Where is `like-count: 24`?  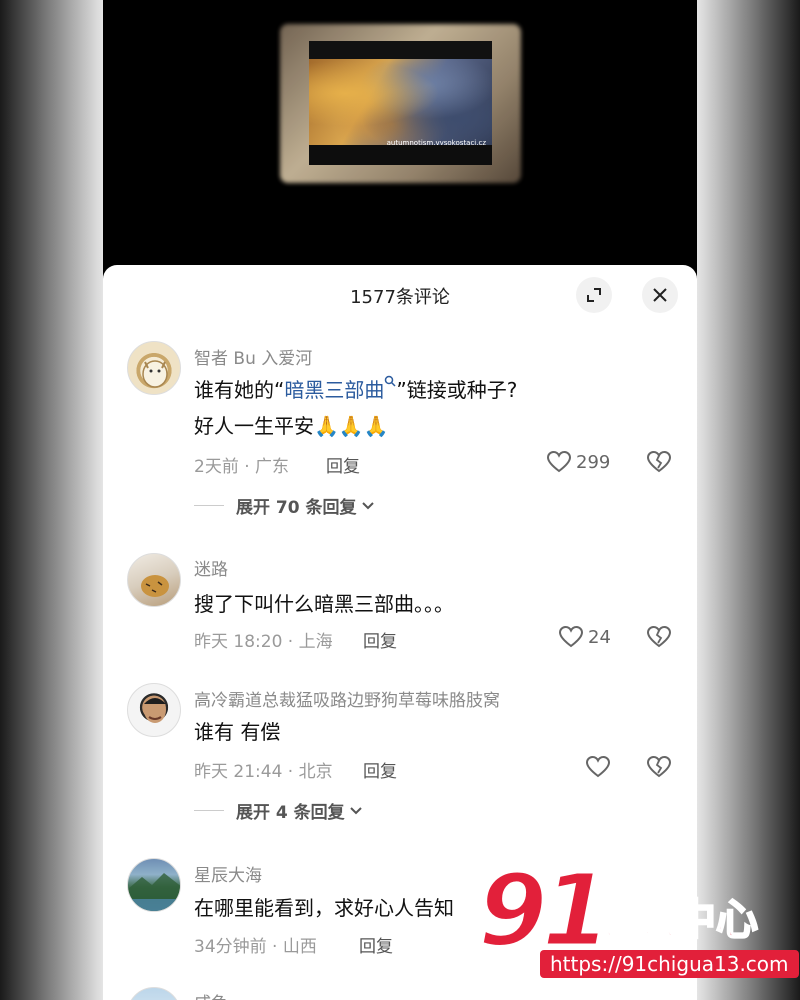 like-count: 24 is located at coordinates (599, 637).